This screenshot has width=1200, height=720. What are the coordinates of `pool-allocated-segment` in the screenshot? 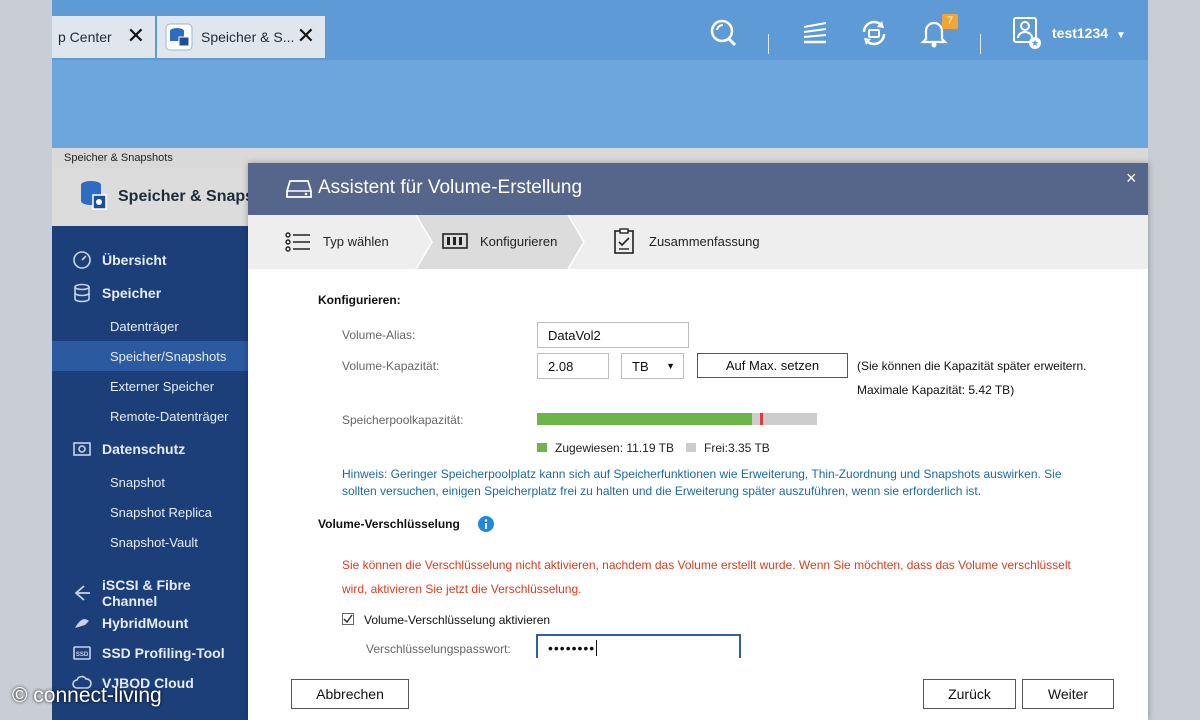 It's located at (645, 419).